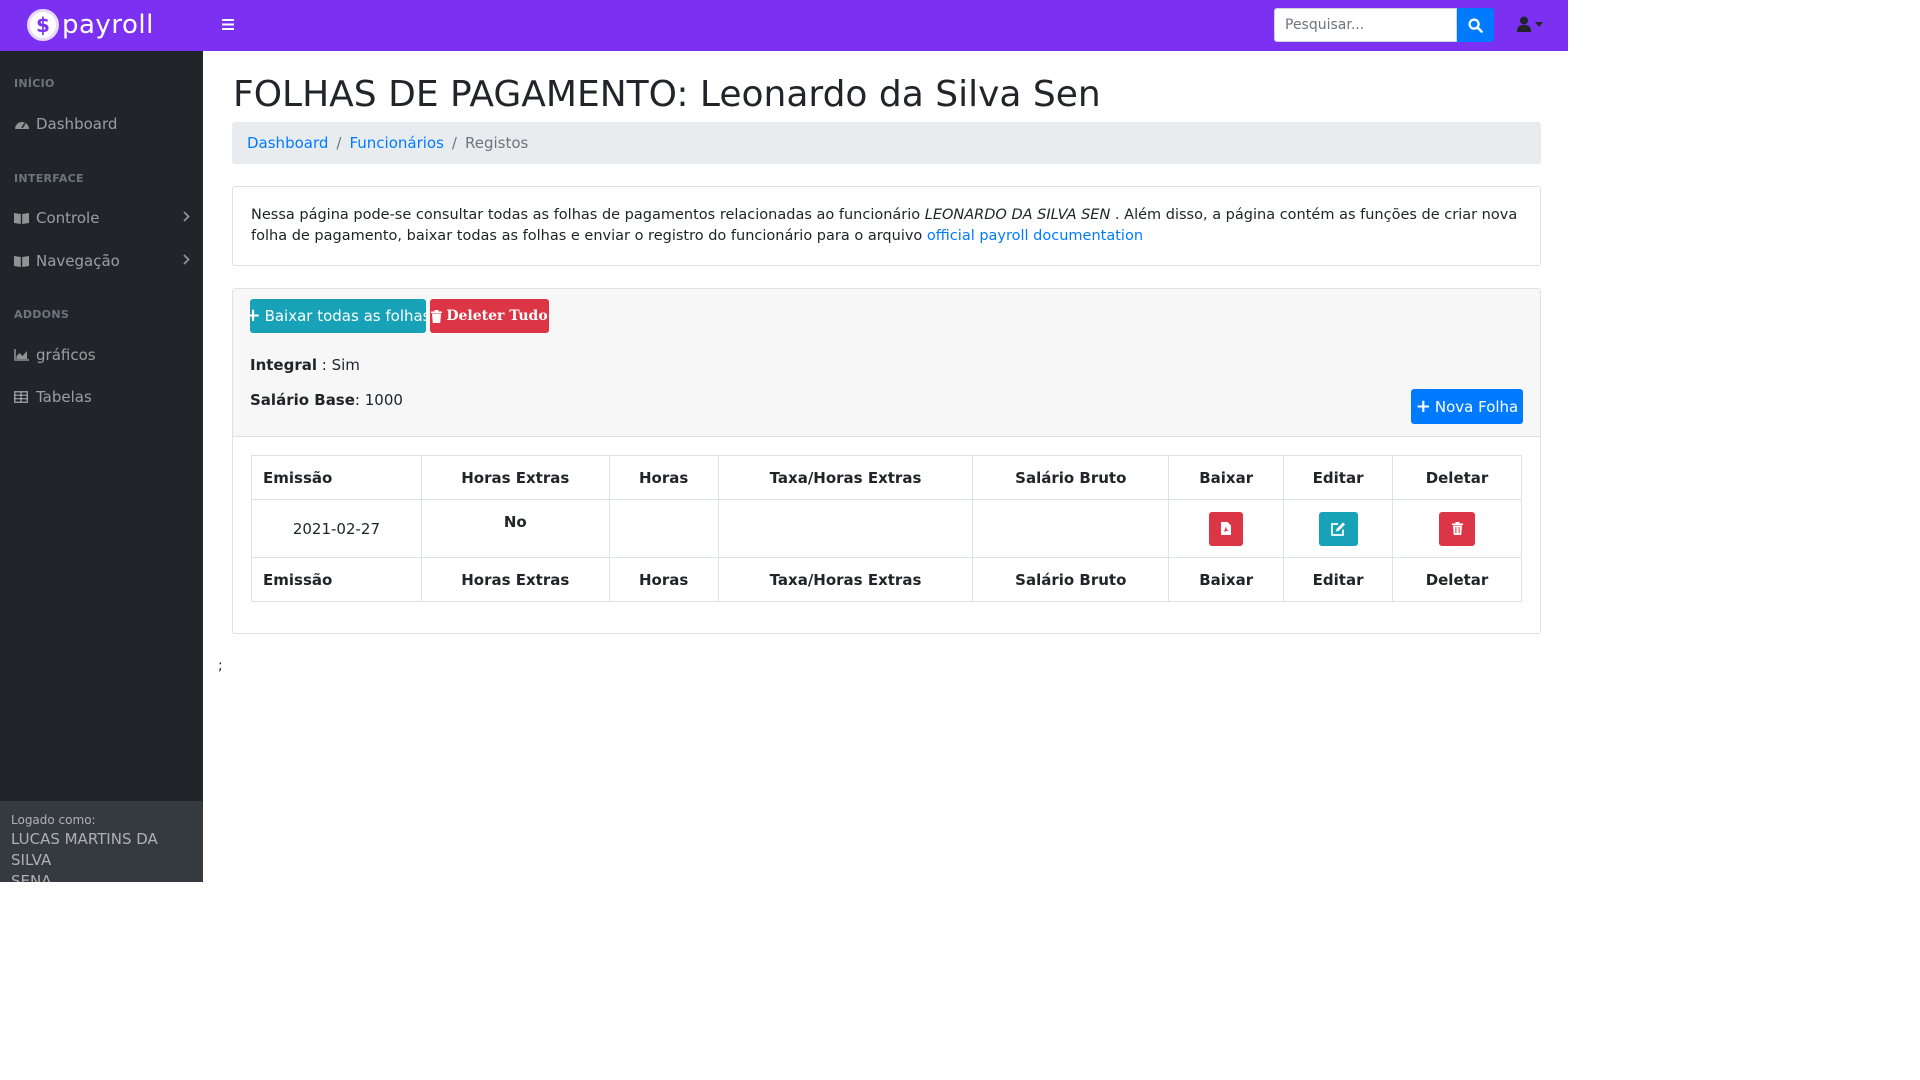 The image size is (1920, 1080). What do you see at coordinates (784, 25) in the screenshot?
I see `top-navbar: $ payroll` at bounding box center [784, 25].